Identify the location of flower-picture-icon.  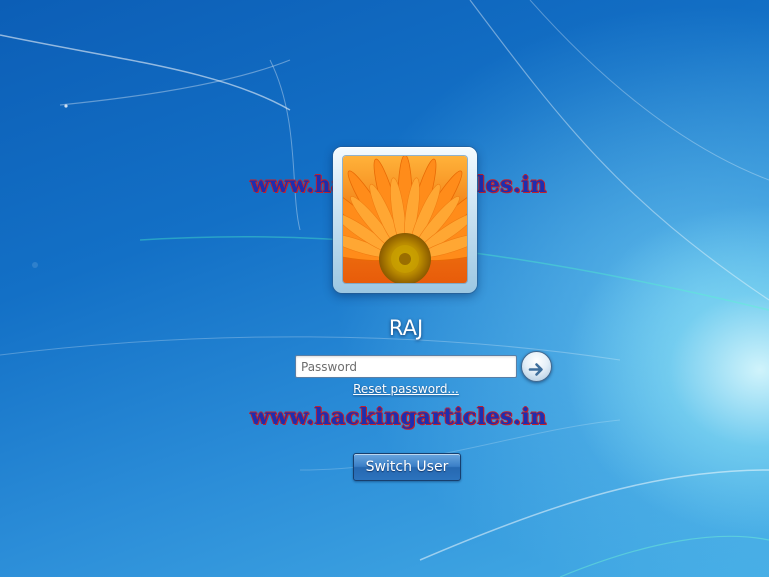
(405, 219).